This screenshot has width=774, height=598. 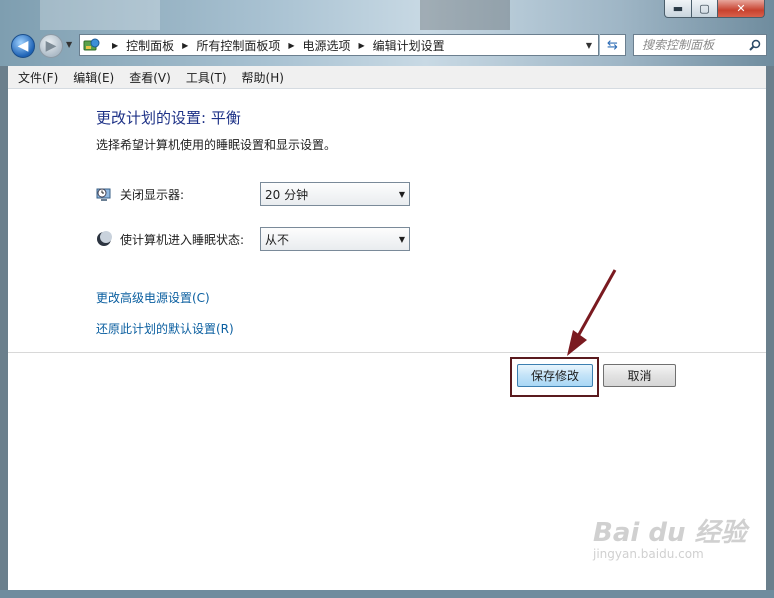 I want to click on moon-icon, so click(x=104, y=239).